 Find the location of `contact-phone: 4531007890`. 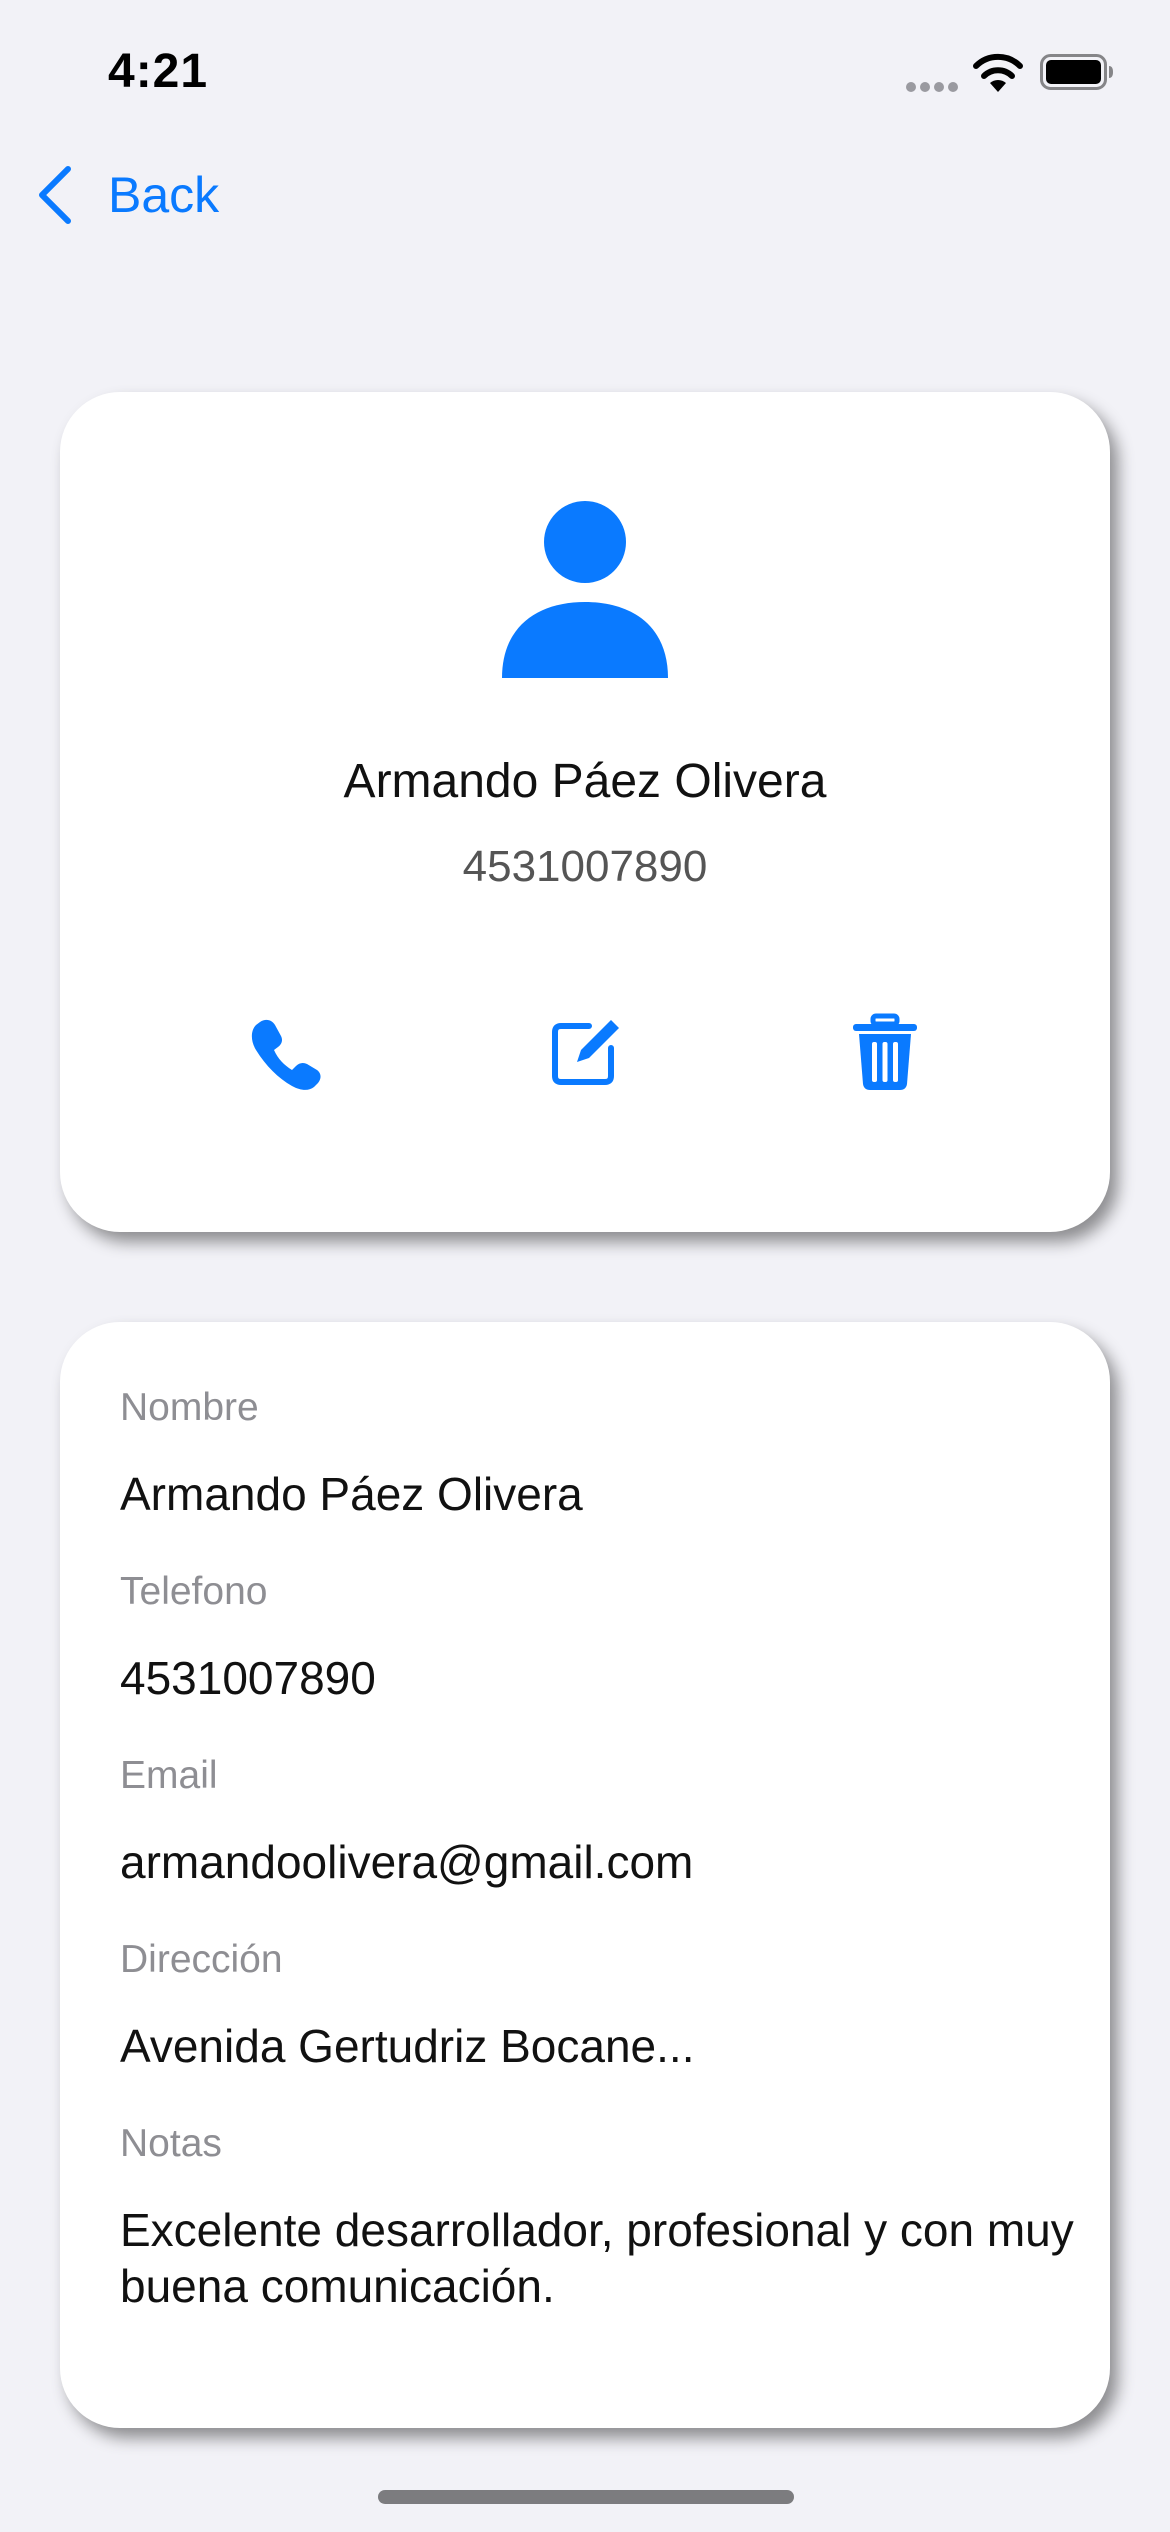

contact-phone: 4531007890 is located at coordinates (585, 866).